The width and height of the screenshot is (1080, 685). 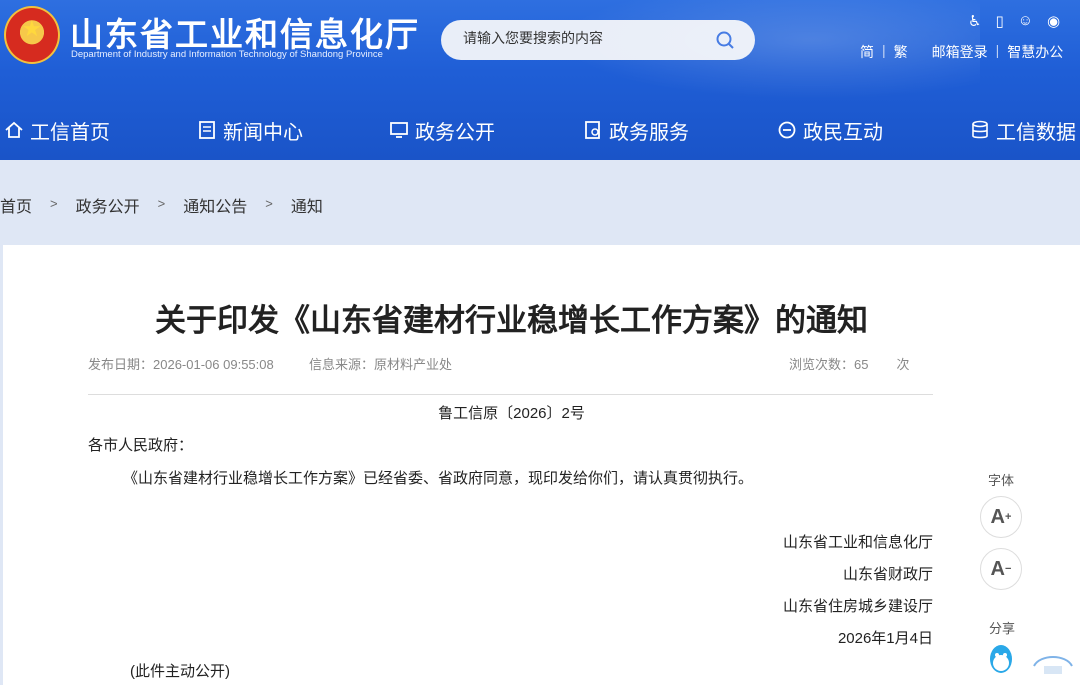 I want to click on breadcrumb-notice: 通知, so click(x=307, y=205).